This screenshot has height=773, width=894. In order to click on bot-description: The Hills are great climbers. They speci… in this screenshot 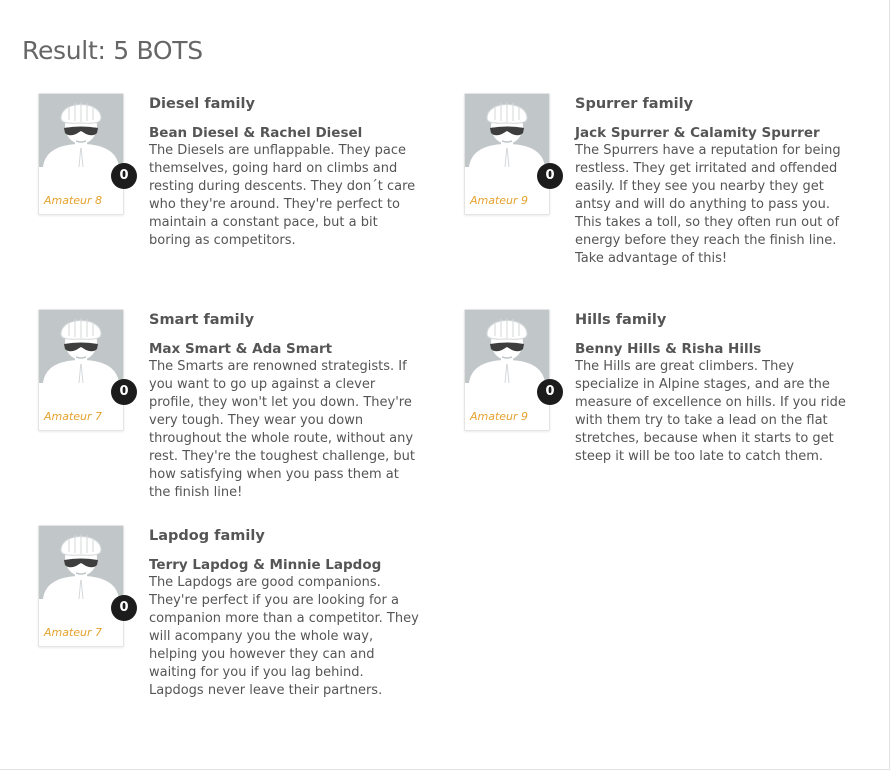, I will do `click(710, 411)`.